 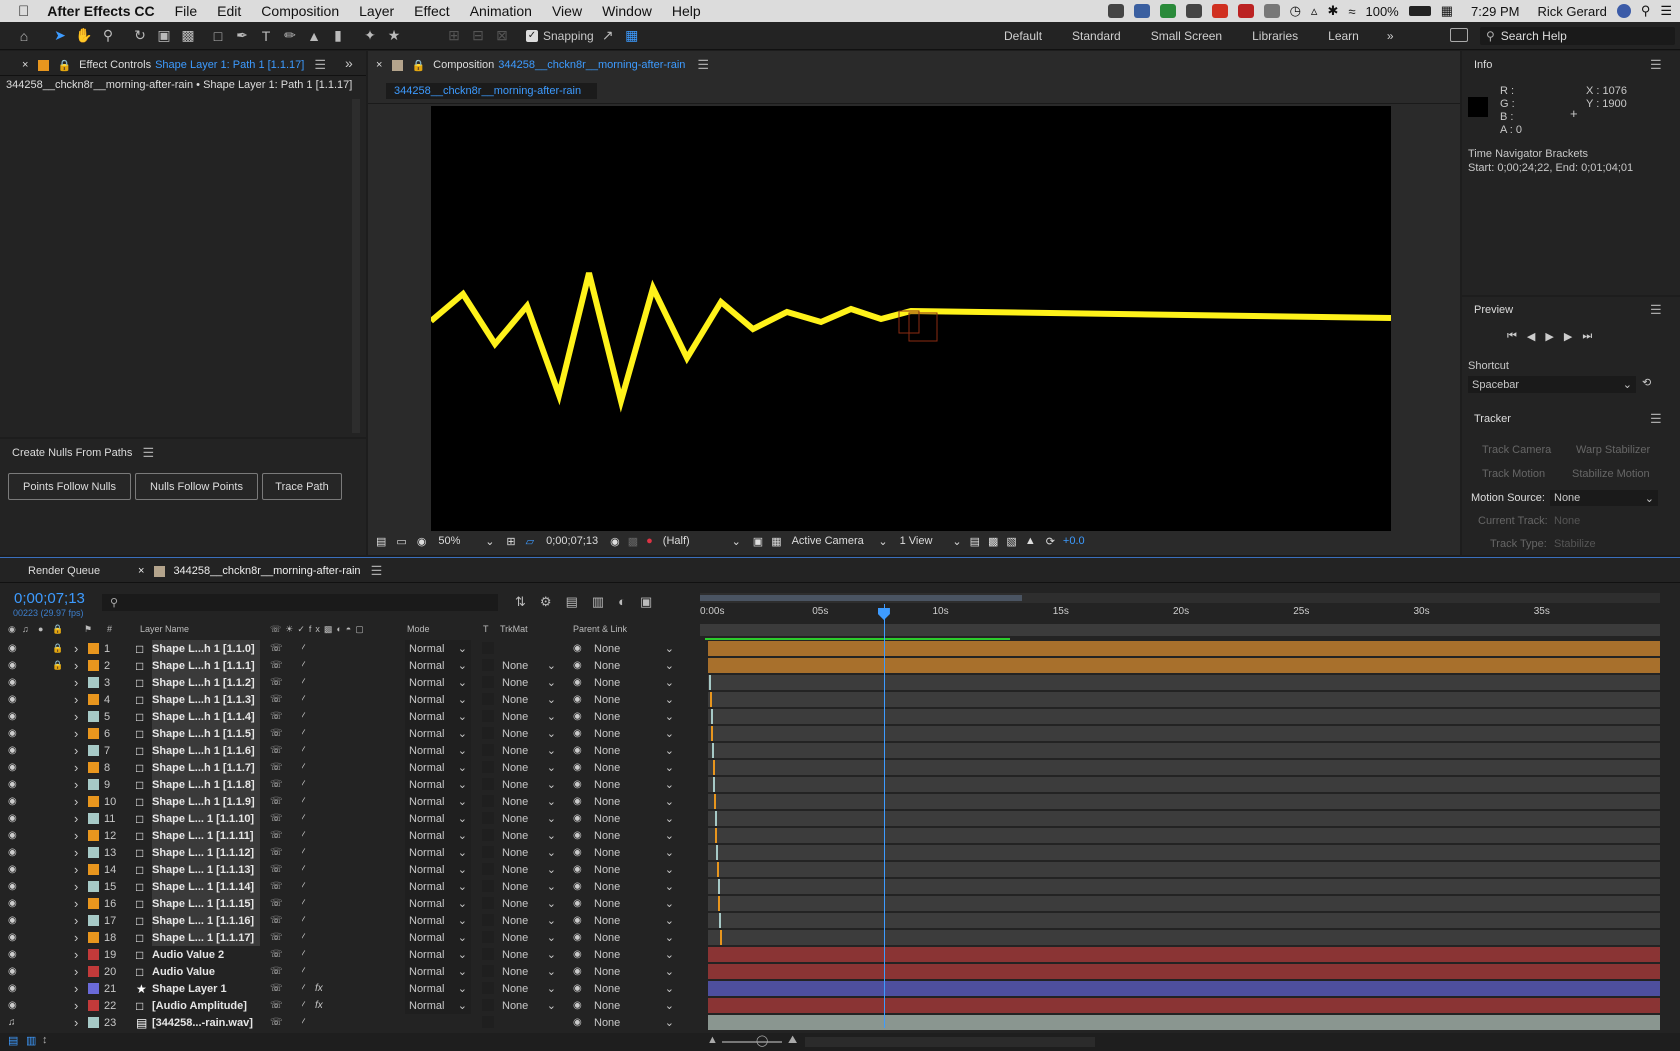 I want to click on fast-previews-icon: ▩, so click(x=993, y=541).